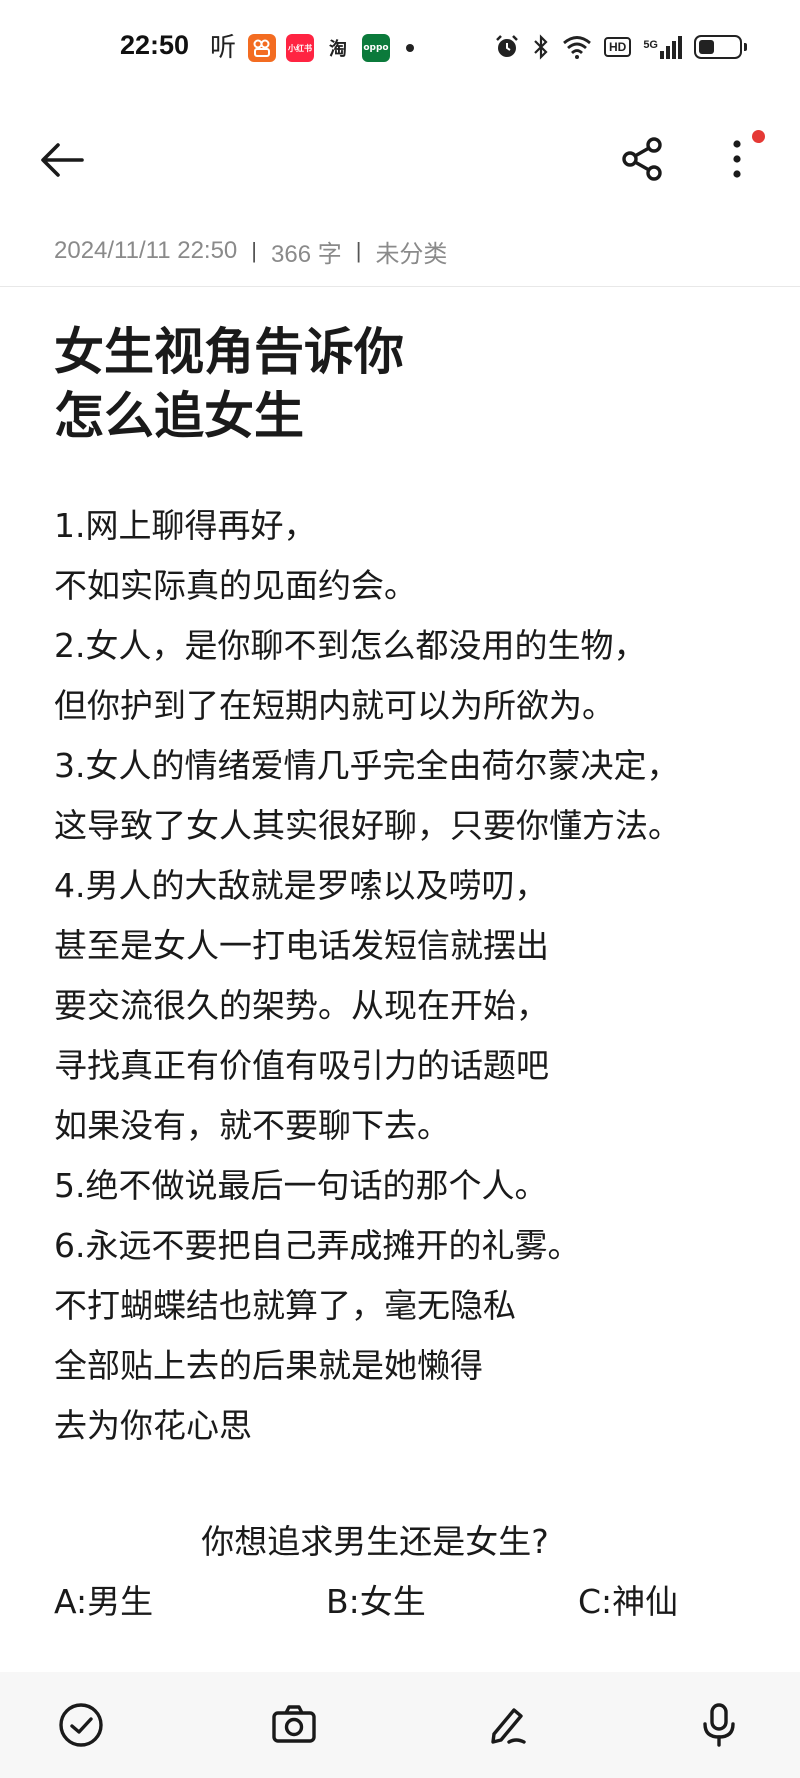  What do you see at coordinates (179, 416) in the screenshot?
I see `note-title-line: 怎么追女生` at bounding box center [179, 416].